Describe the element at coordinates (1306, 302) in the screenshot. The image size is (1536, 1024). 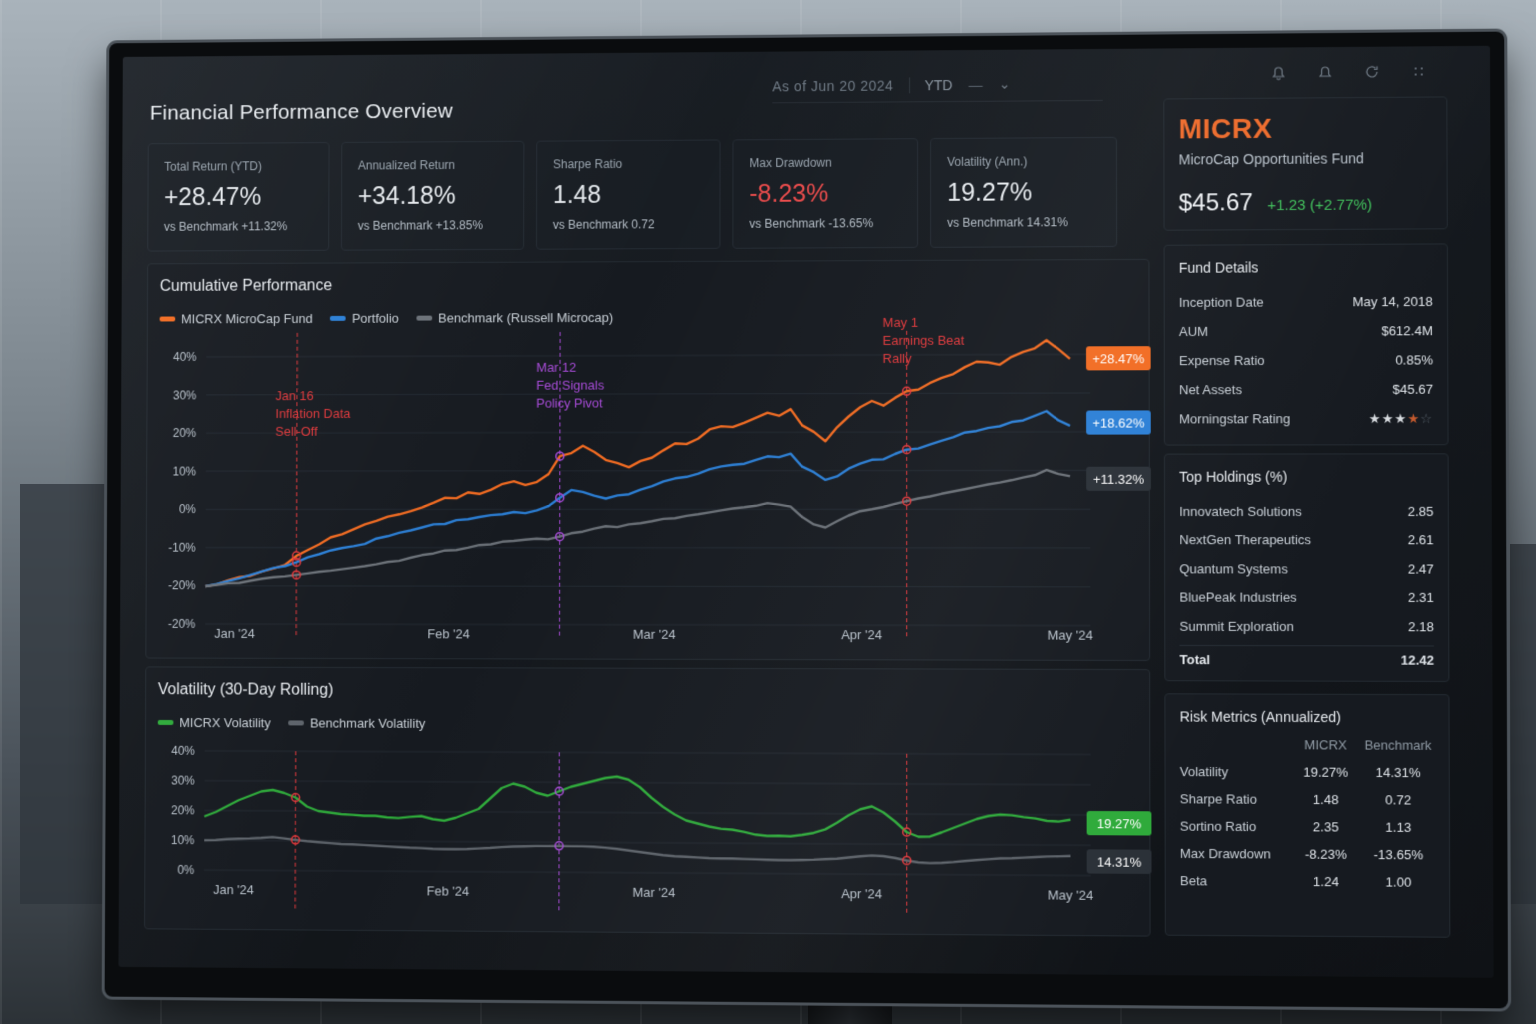
I see `detail-row-inception: Inception Date May 14, 2018` at that location.